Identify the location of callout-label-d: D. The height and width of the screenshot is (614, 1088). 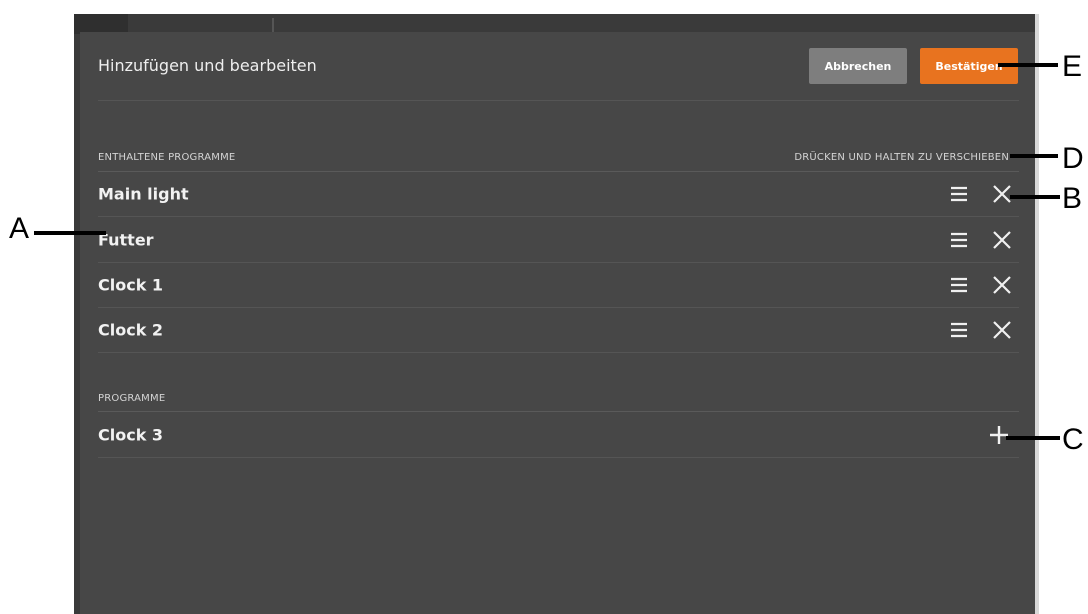
(1073, 158).